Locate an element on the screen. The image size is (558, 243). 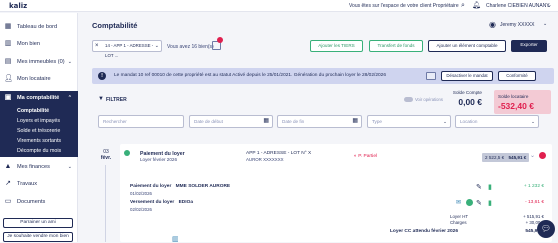
receipt-icon: ✉ is located at coordinates (458, 202).